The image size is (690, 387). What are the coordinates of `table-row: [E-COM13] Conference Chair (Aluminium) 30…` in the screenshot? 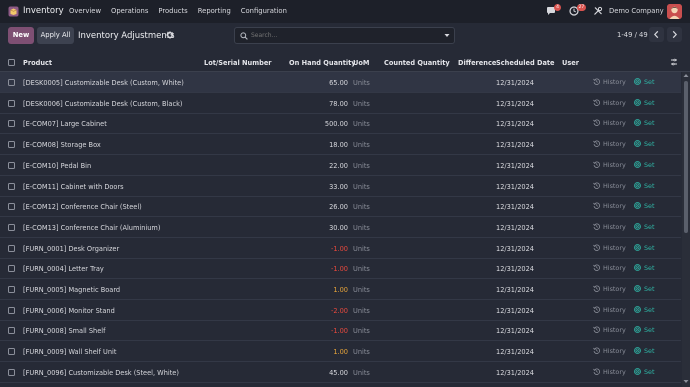 It's located at (340, 227).